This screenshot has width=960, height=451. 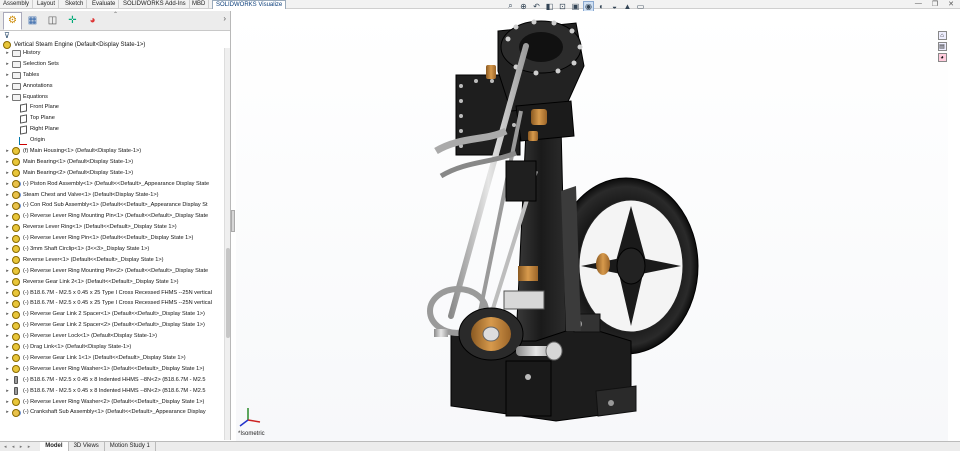 I want to click on tab-scroll-arrows-icon: ◂ ◂ ▸ ▸, so click(x=18, y=447).